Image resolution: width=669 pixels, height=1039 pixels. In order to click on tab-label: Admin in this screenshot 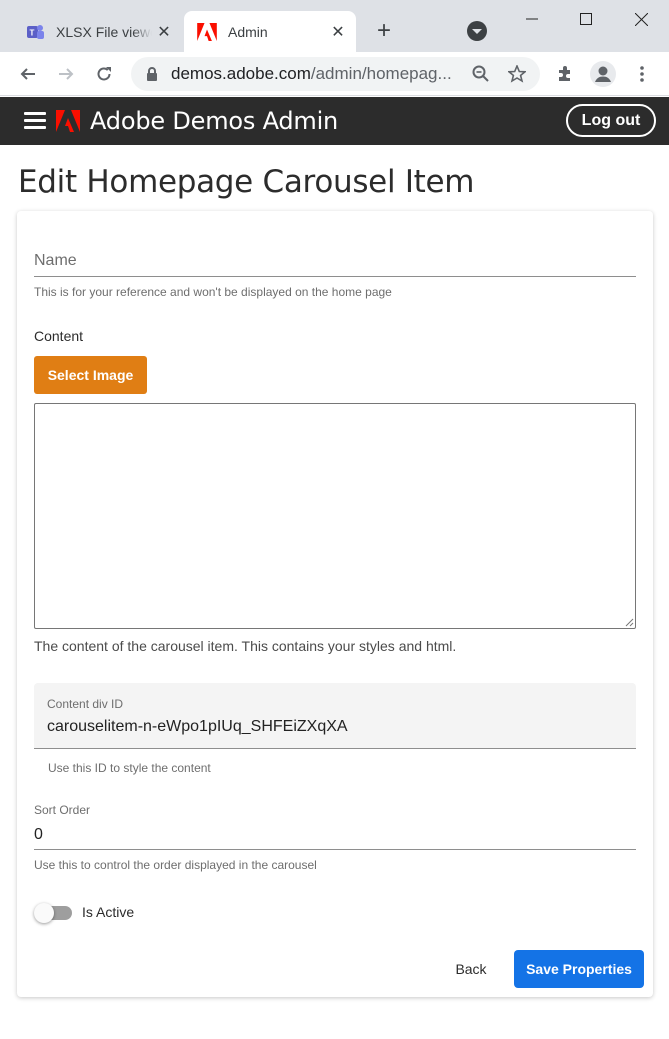, I will do `click(248, 31)`.